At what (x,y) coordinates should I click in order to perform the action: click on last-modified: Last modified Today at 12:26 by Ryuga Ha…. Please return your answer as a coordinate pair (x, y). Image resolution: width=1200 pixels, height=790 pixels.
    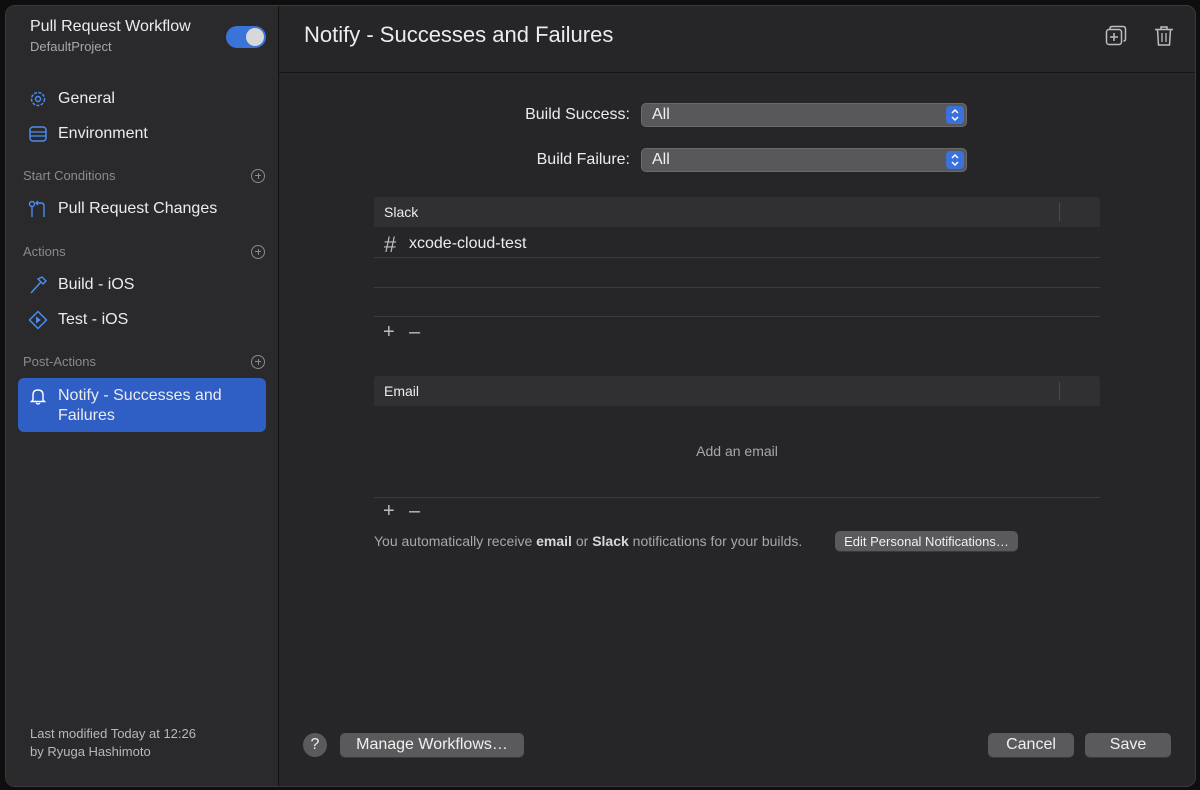
    Looking at the image, I should click on (113, 743).